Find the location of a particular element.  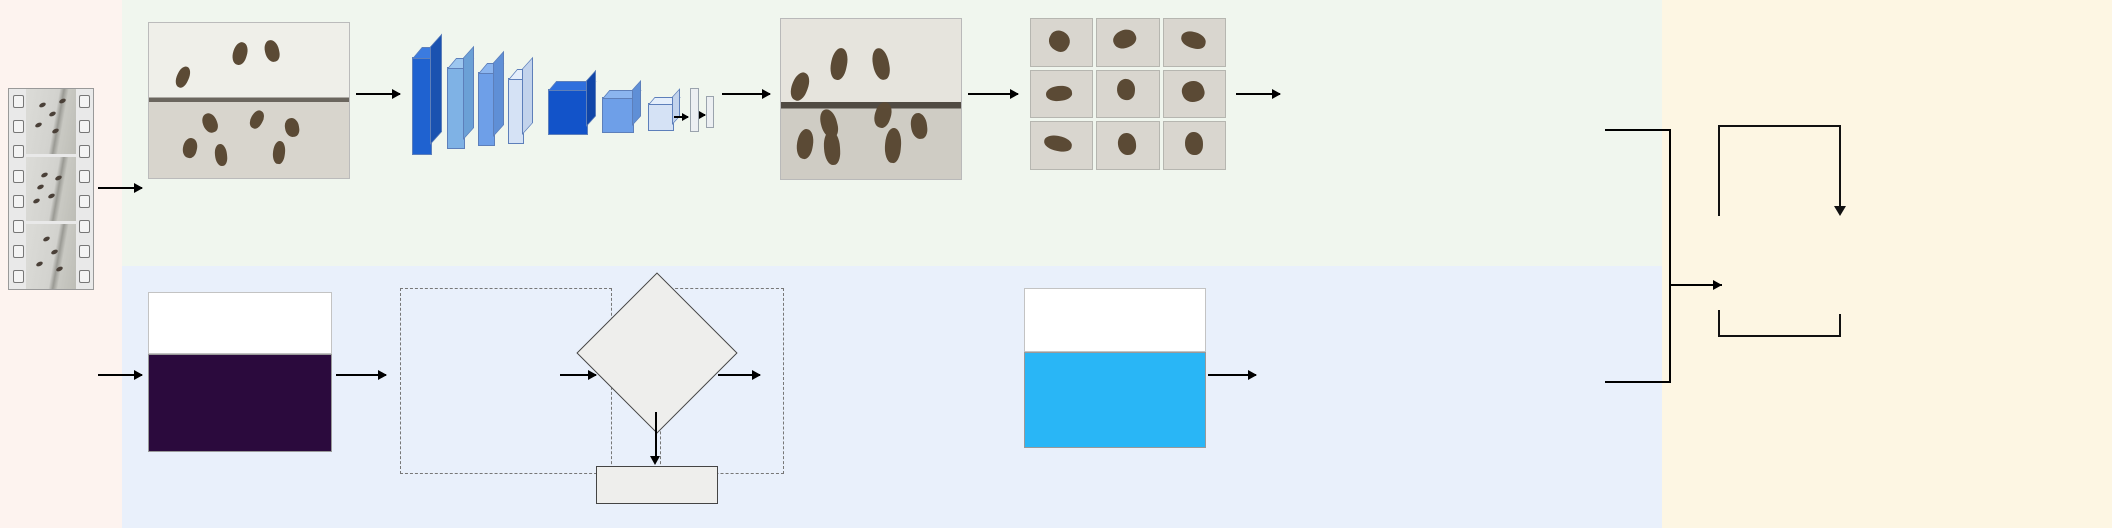

arrow-videoframe-to-yolo is located at coordinates (378, 94).